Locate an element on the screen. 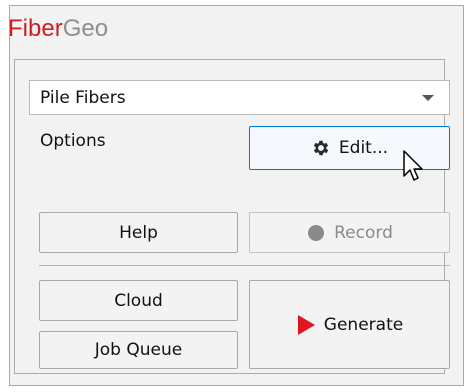 This screenshot has width=474, height=392. app-title-fiber: Fiber is located at coordinates (35, 28).